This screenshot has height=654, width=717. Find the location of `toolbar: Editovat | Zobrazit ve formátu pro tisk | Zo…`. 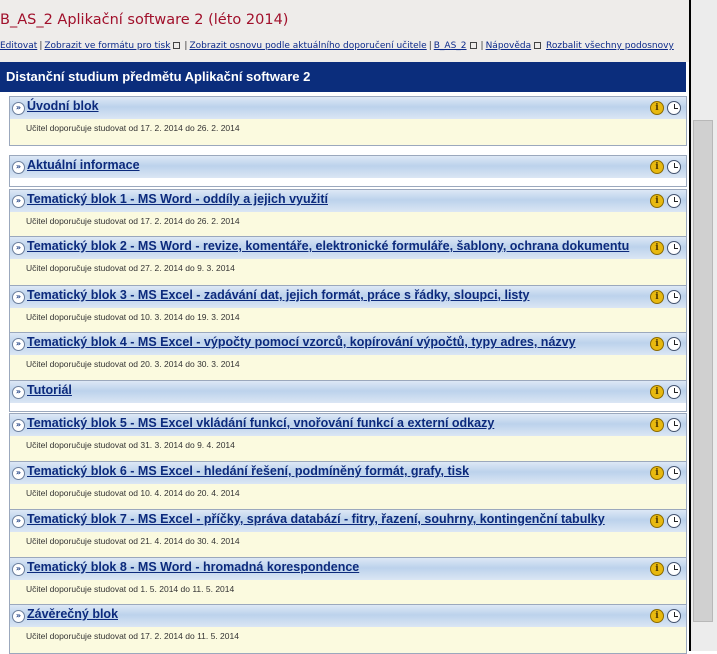

toolbar: Editovat | Zobrazit ve formátu pro tisk | Zo… is located at coordinates (337, 46).